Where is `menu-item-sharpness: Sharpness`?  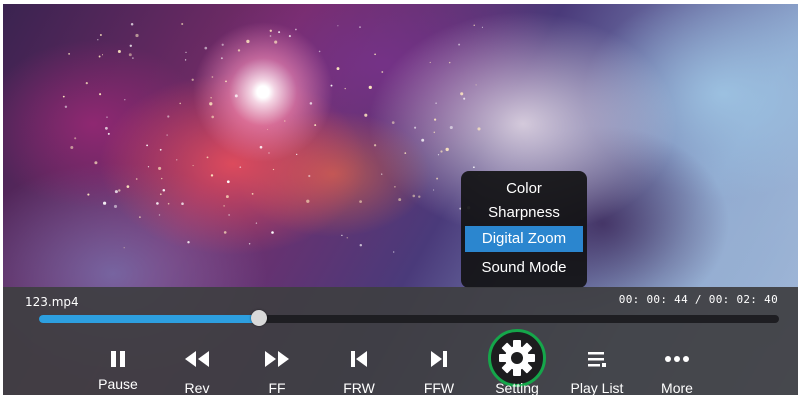 menu-item-sharpness: Sharpness is located at coordinates (524, 213).